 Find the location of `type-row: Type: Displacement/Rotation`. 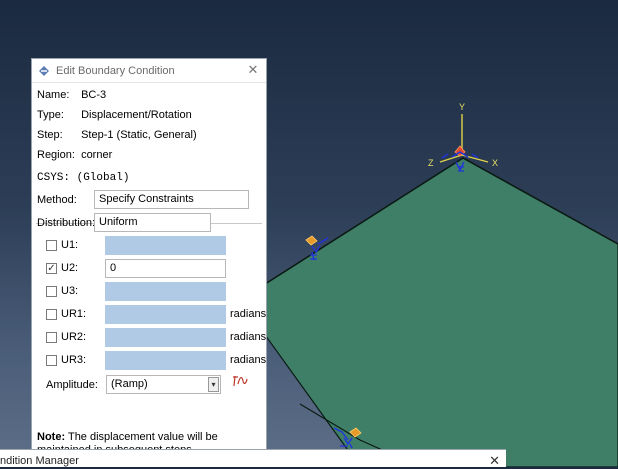

type-row: Type: Displacement/Rotation is located at coordinates (114, 115).